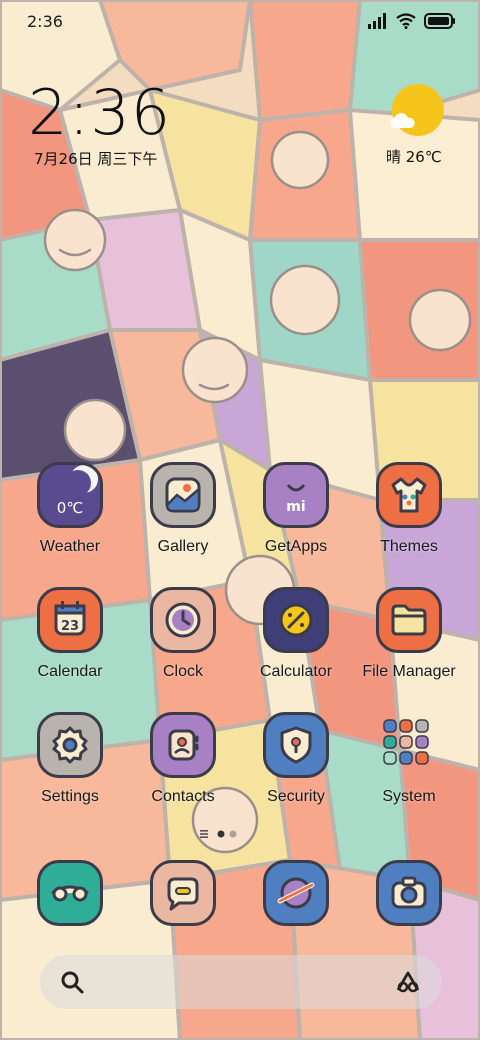  What do you see at coordinates (183, 893) in the screenshot?
I see `message-icon` at bounding box center [183, 893].